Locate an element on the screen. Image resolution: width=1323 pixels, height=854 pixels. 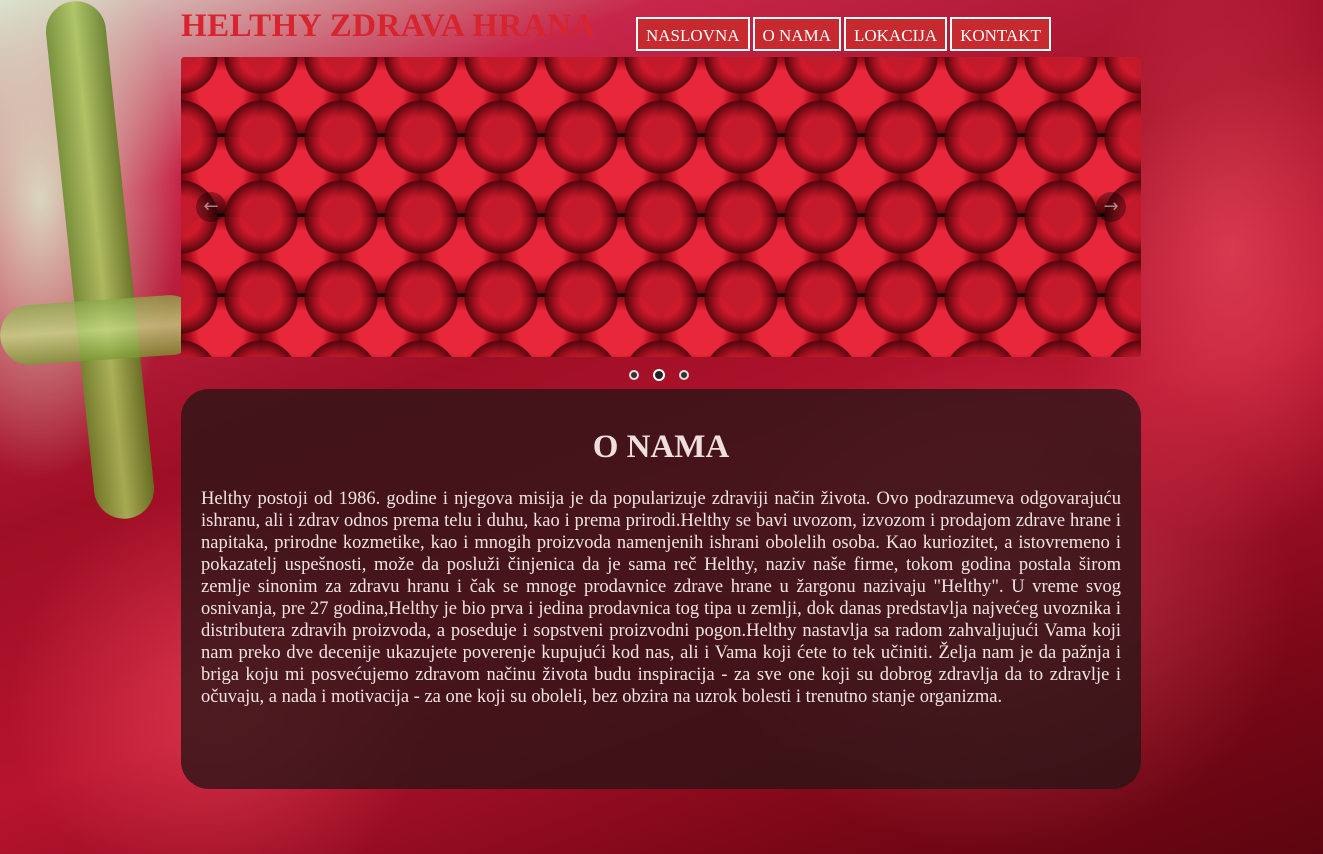
page-title: O NAMA is located at coordinates (661, 447).